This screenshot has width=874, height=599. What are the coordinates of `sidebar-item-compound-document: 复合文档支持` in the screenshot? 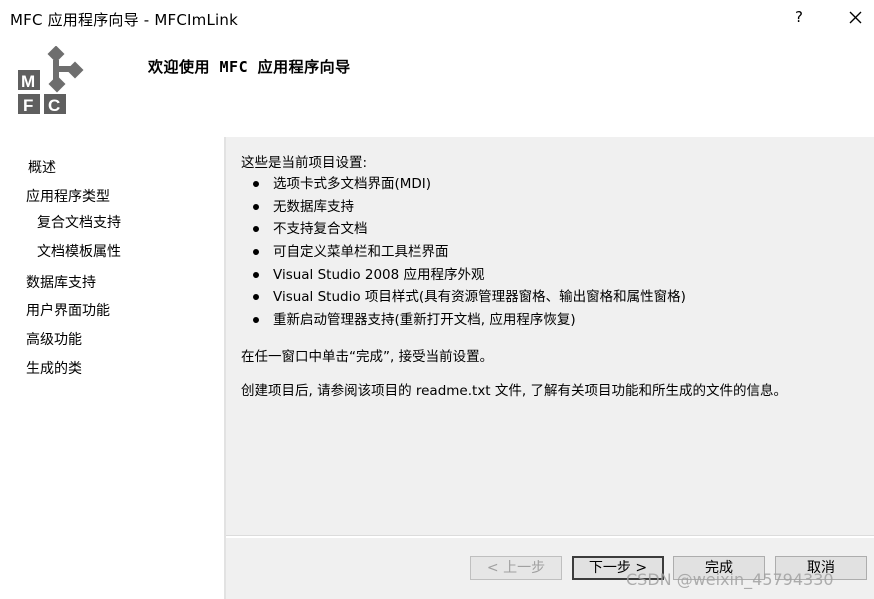 It's located at (79, 222).